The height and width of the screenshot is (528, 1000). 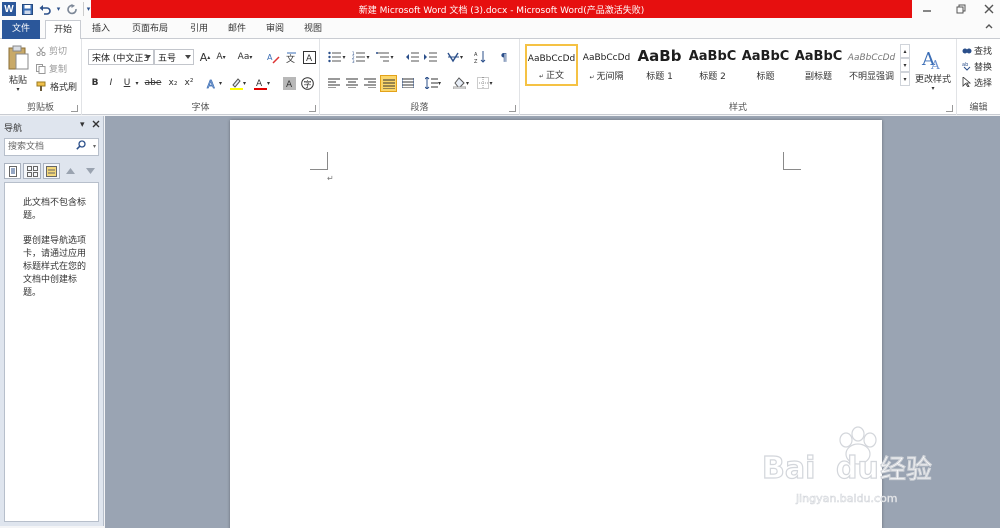 I want to click on underline-dropdown-icon: ▾, so click(x=137, y=83).